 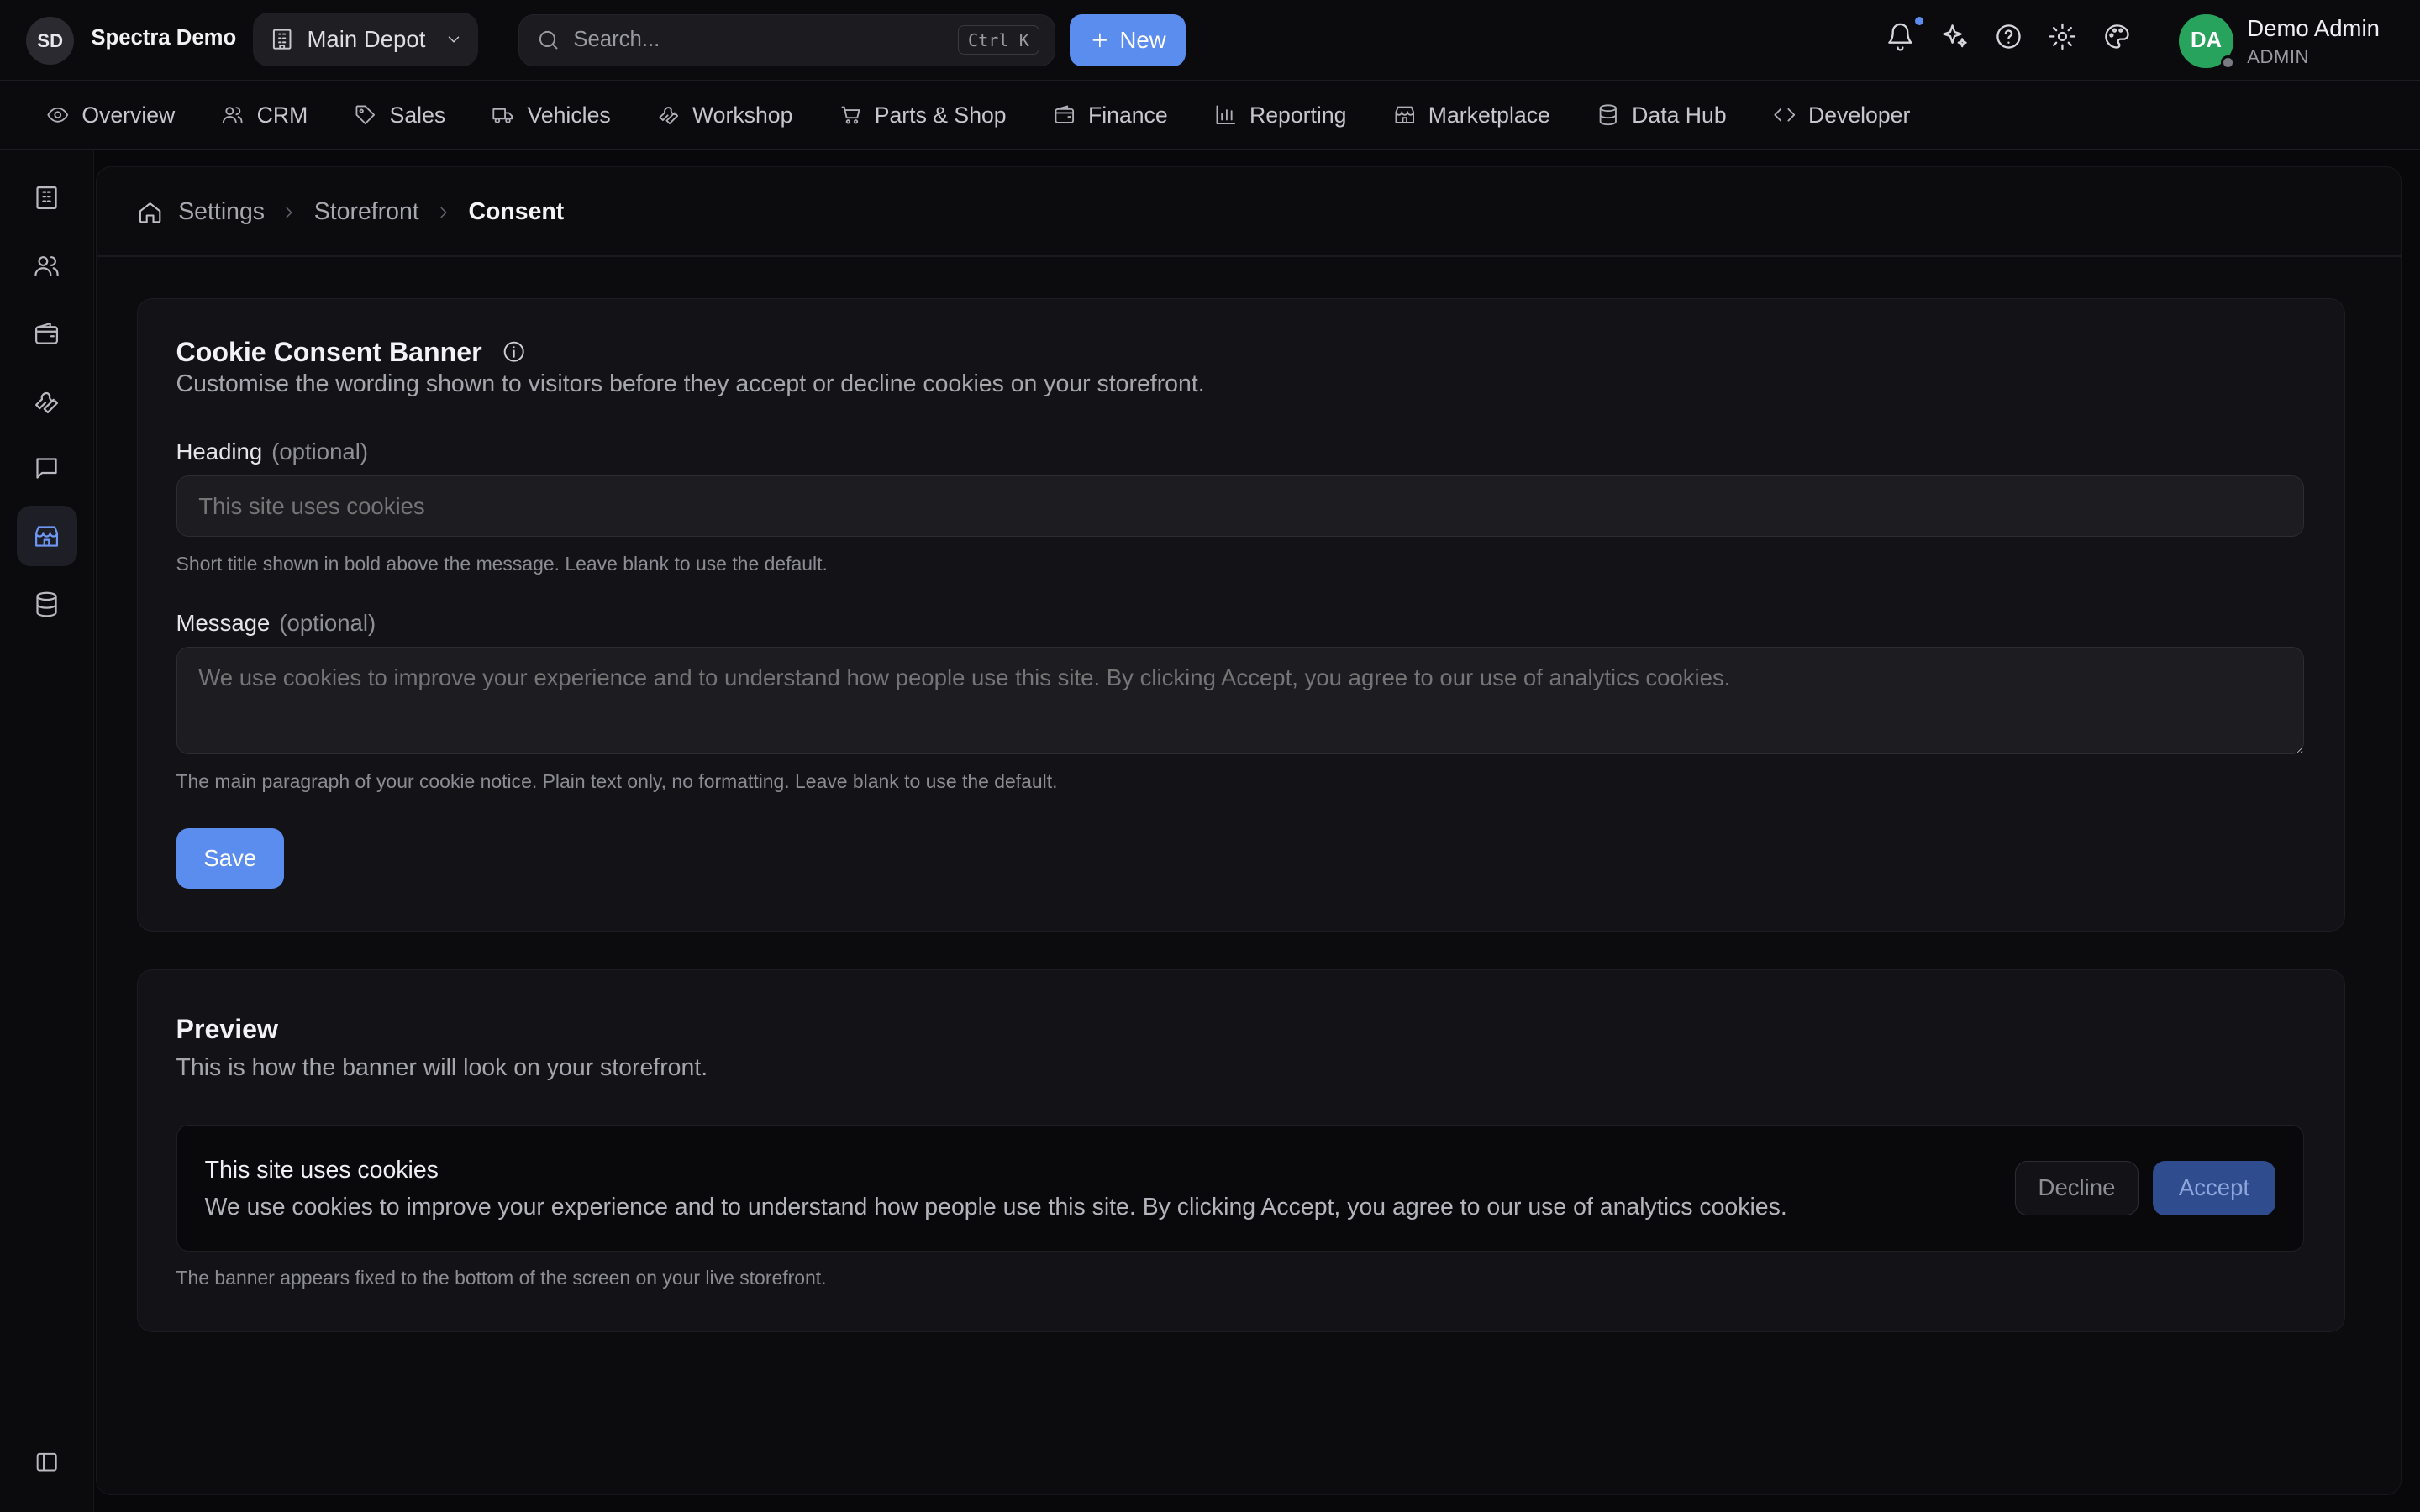 I want to click on nav-sales: Sales, so click(x=399, y=115).